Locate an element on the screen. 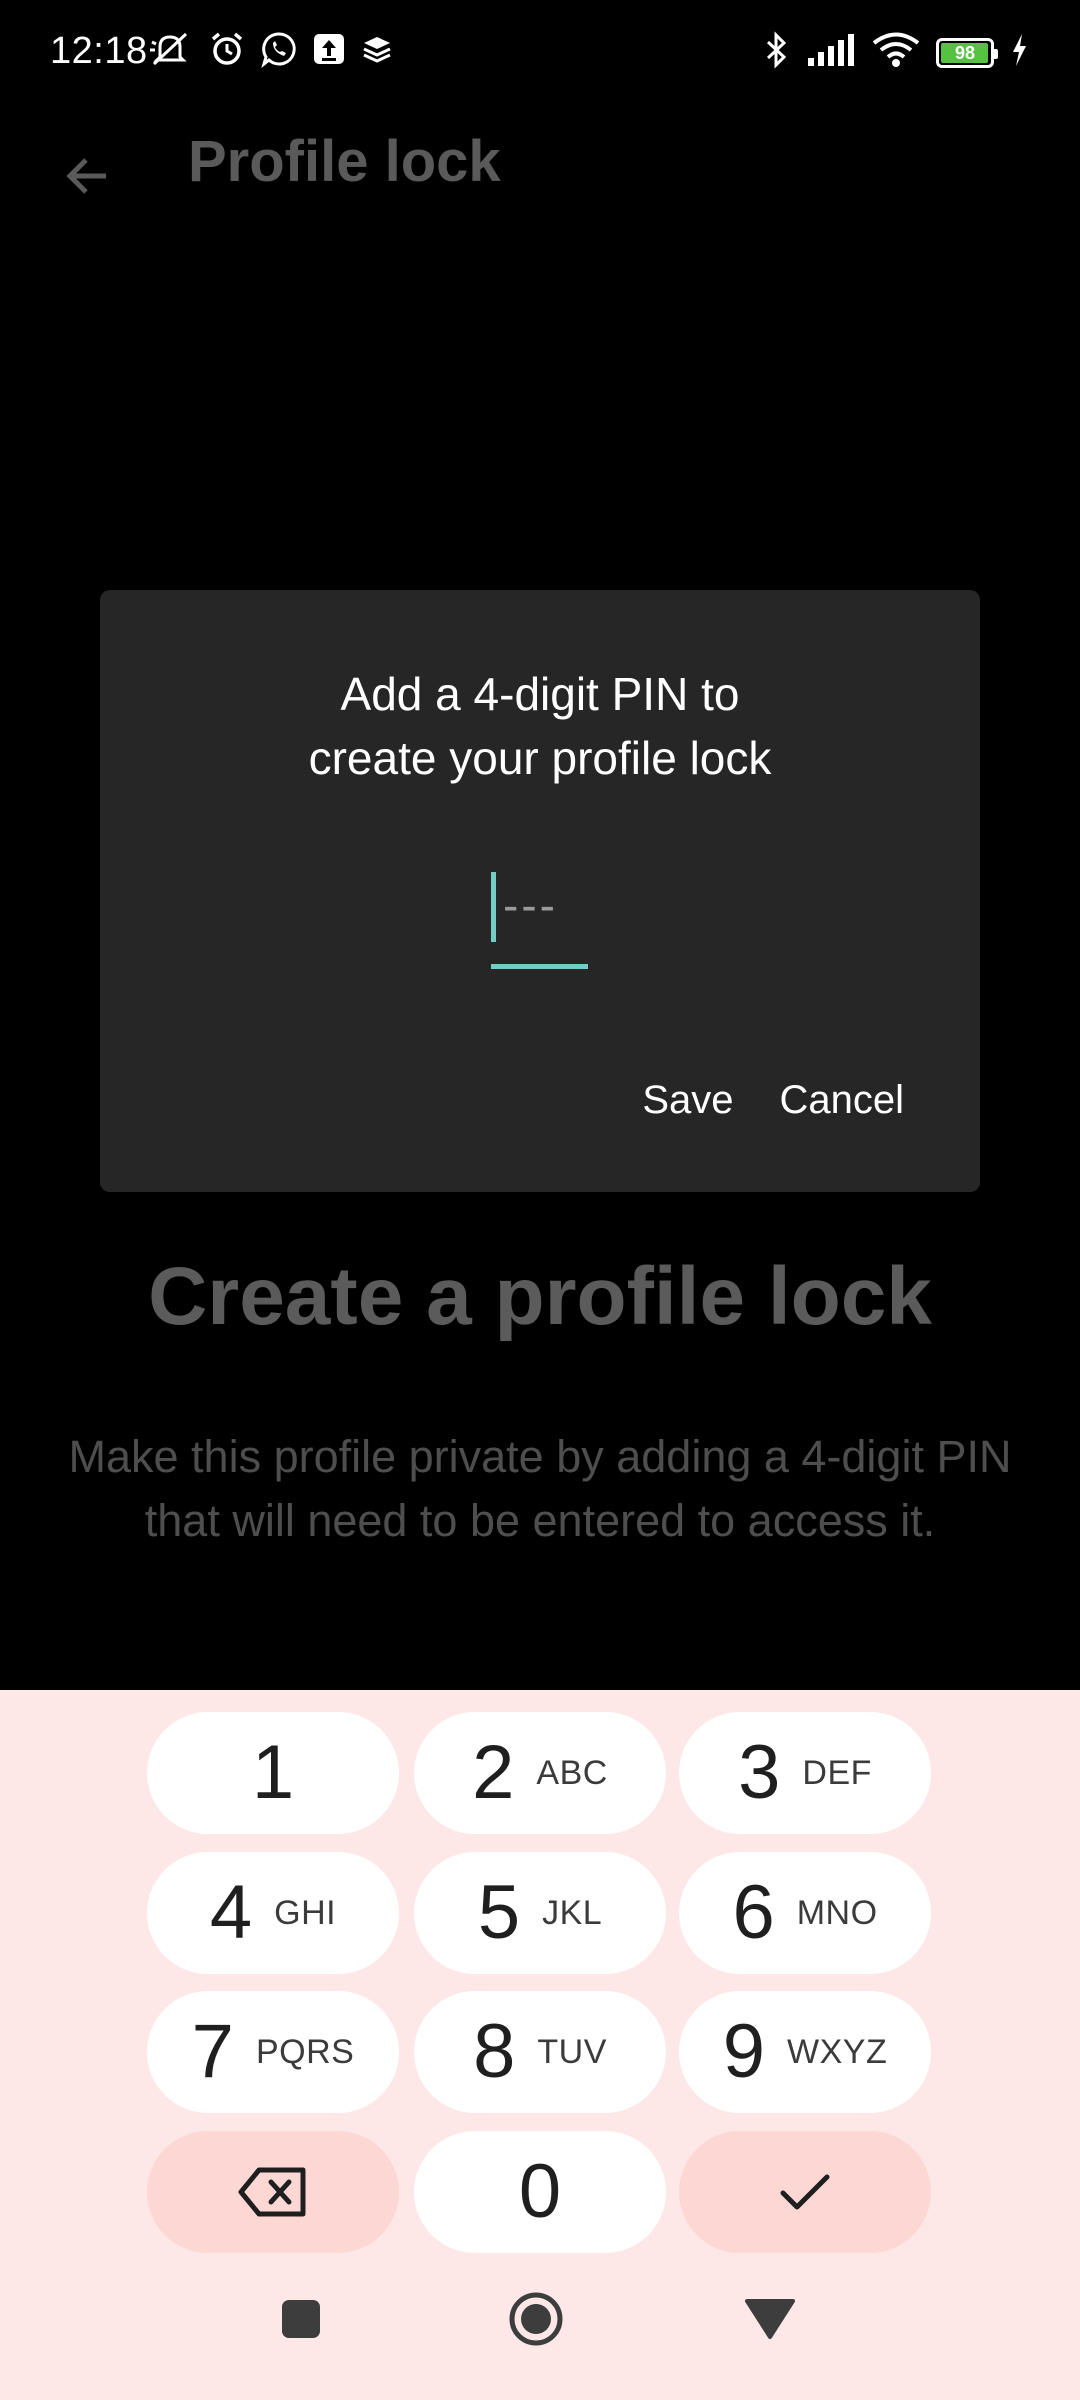 This screenshot has width=1080, height=2400. dialog-title-line-1: Add a 4-digit PIN to is located at coordinates (540, 694).